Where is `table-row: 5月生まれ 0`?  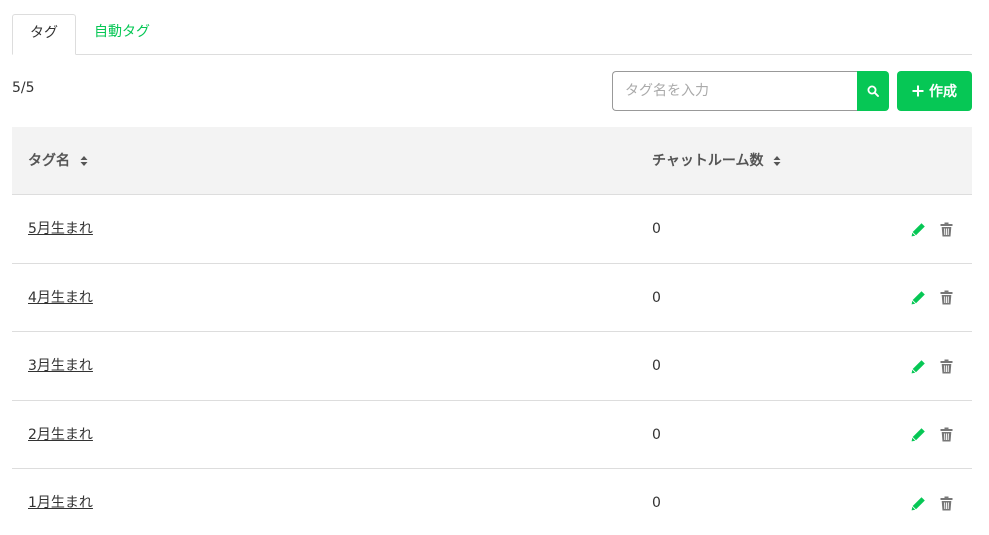
table-row: 5月生まれ 0 is located at coordinates (492, 229).